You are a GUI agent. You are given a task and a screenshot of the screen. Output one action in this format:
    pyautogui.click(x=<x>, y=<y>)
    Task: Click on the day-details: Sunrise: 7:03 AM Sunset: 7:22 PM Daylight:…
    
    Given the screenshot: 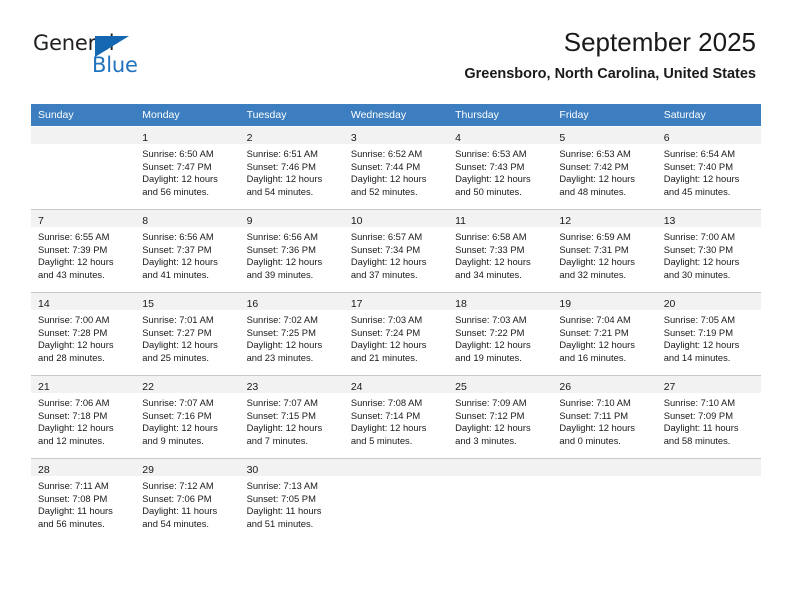 What is the action you would take?
    pyautogui.click(x=500, y=340)
    